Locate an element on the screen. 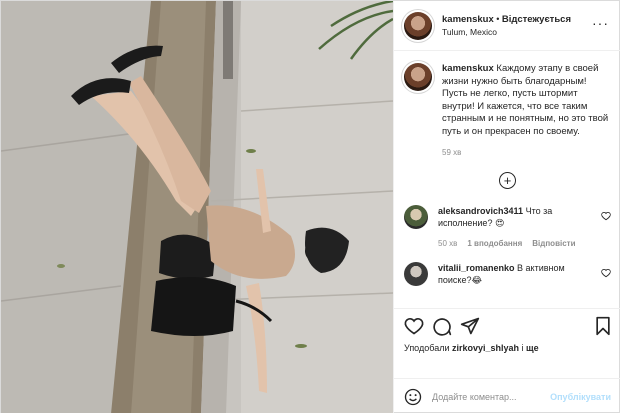 The height and width of the screenshot is (413, 620). header-text: kamenskux • Відстежується Tulum, Mexico is located at coordinates (506, 26).